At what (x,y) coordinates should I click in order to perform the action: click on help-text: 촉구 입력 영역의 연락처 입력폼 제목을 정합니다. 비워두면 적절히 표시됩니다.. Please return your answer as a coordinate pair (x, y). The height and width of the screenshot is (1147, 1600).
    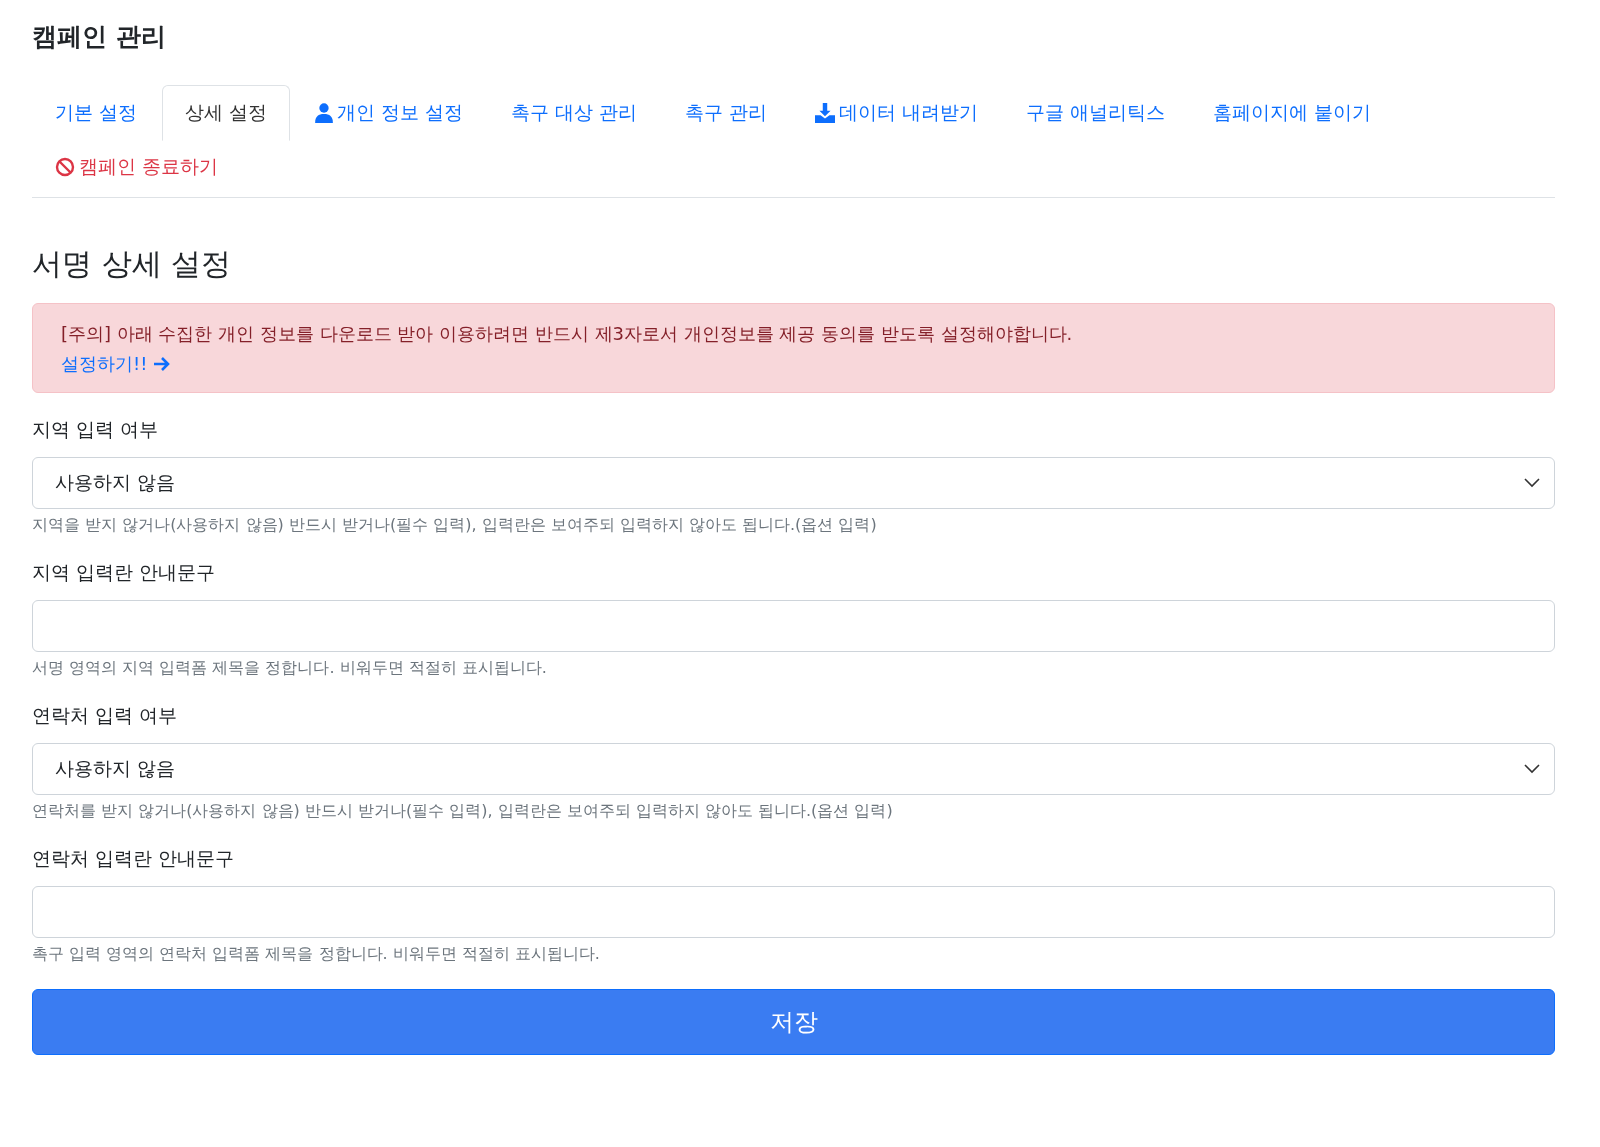
    Looking at the image, I should click on (316, 954).